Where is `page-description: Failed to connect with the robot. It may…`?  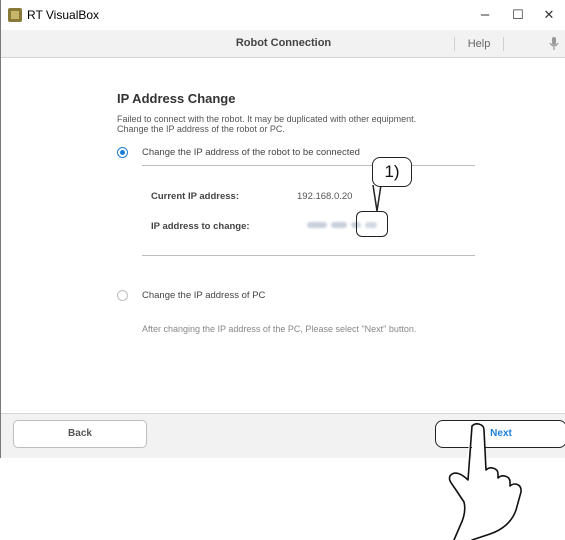
page-description: Failed to connect with the robot. It may… is located at coordinates (307, 124).